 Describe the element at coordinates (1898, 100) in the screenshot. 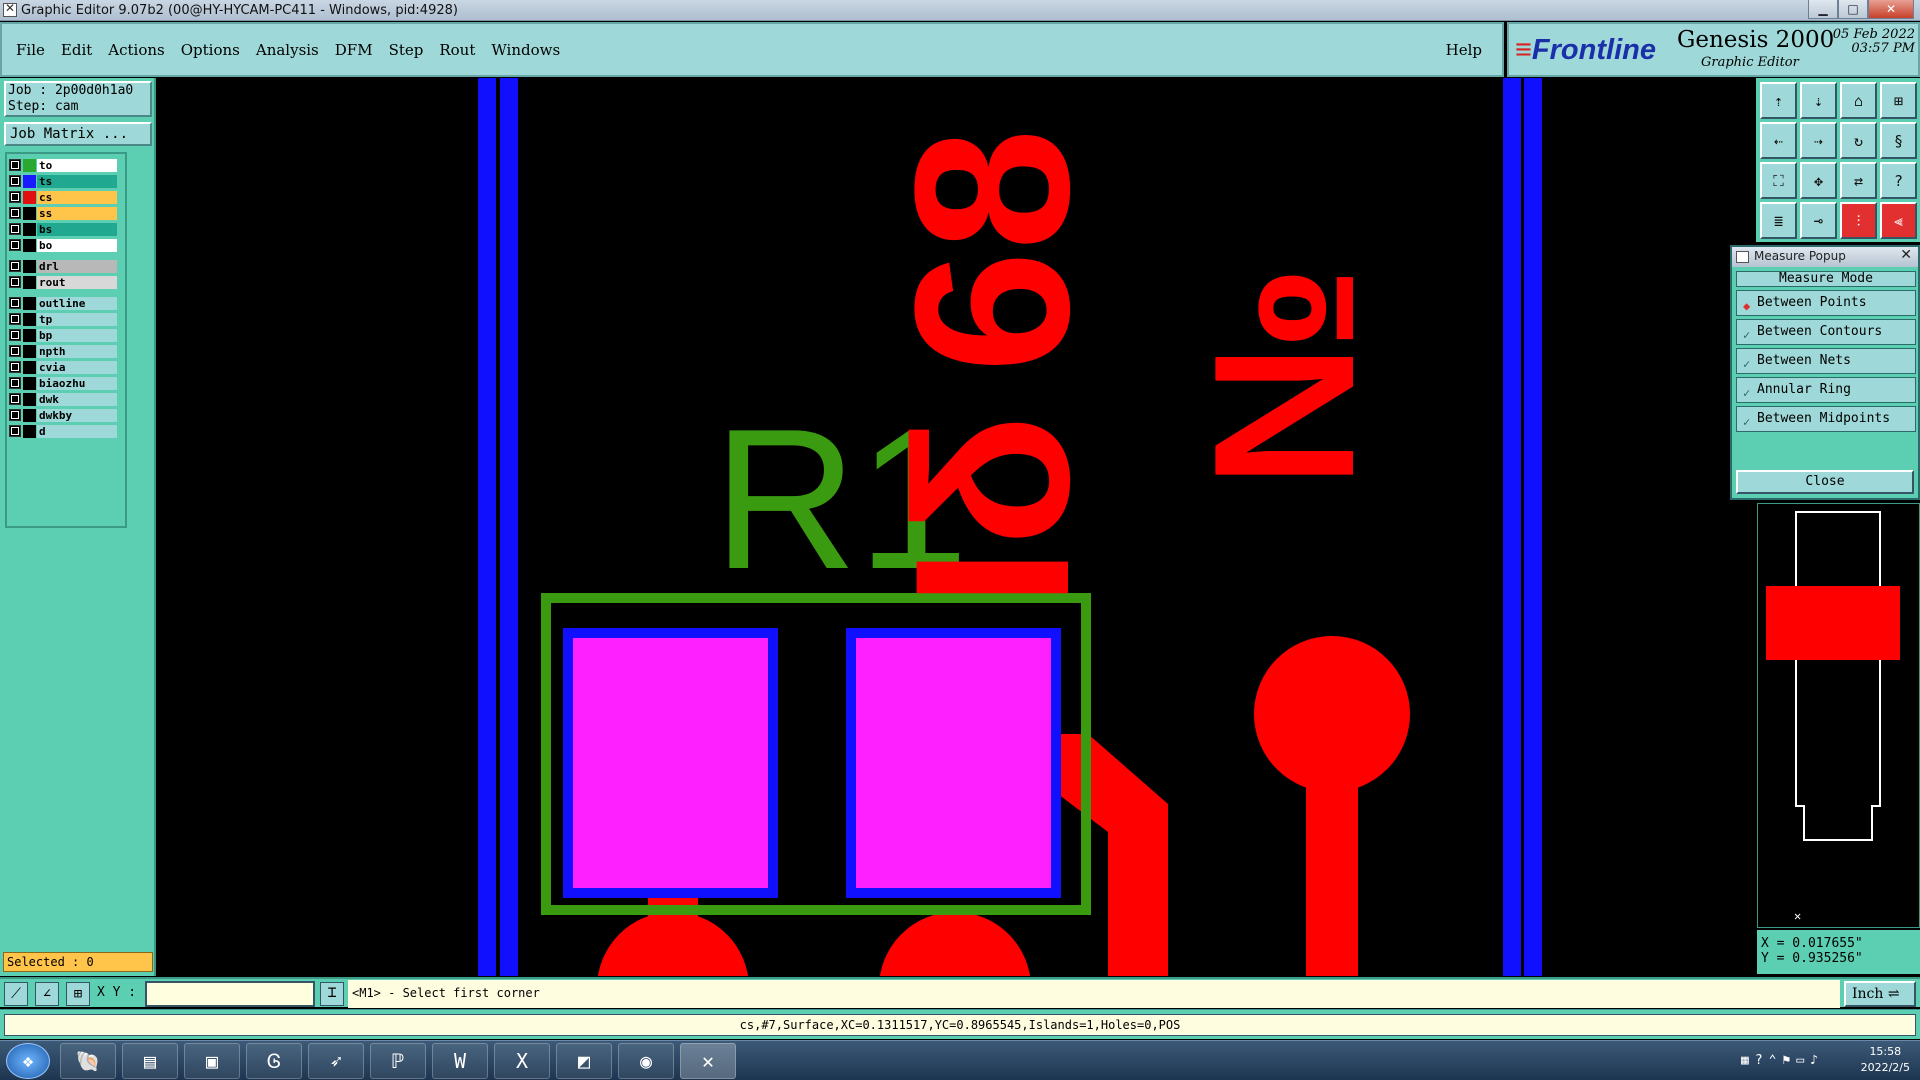

I see `window-split-icon: ⊞` at that location.